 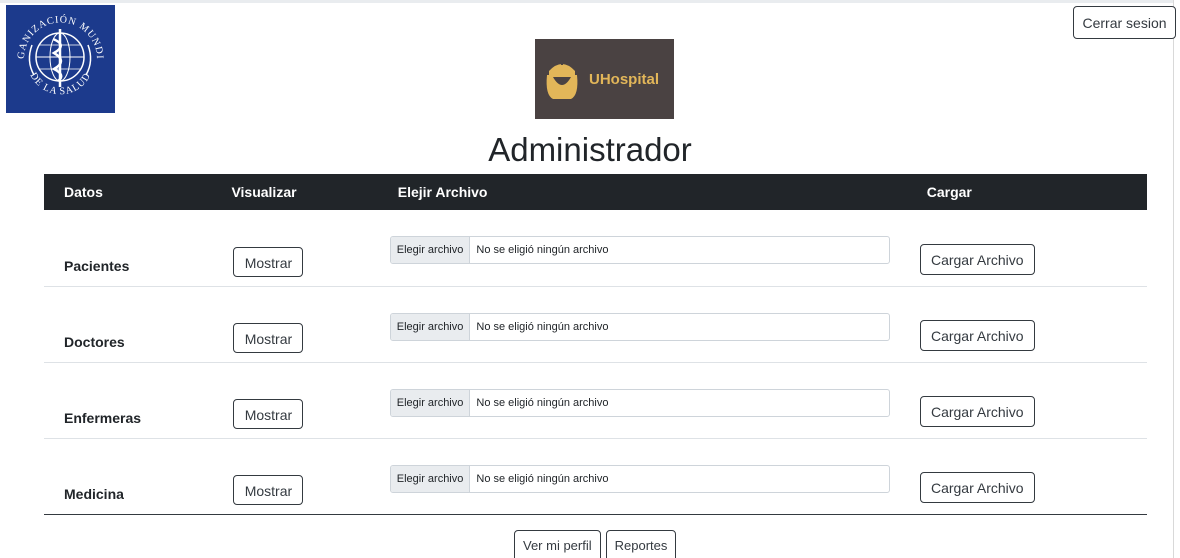 What do you see at coordinates (94, 493) in the screenshot?
I see `row-label: Medicina` at bounding box center [94, 493].